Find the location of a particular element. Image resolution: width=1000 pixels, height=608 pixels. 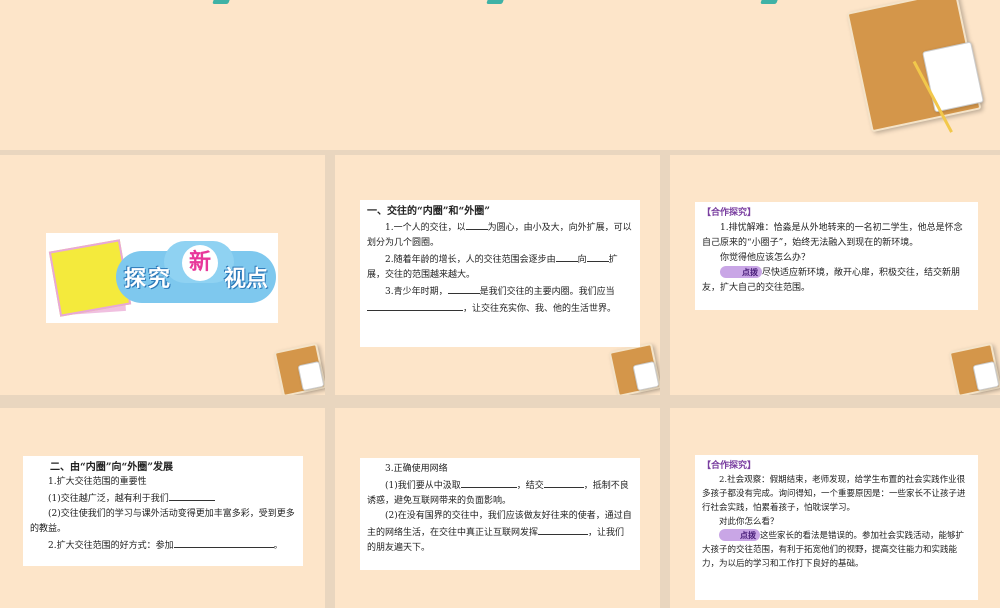

banner-new-badge: 新 is located at coordinates (200, 263).